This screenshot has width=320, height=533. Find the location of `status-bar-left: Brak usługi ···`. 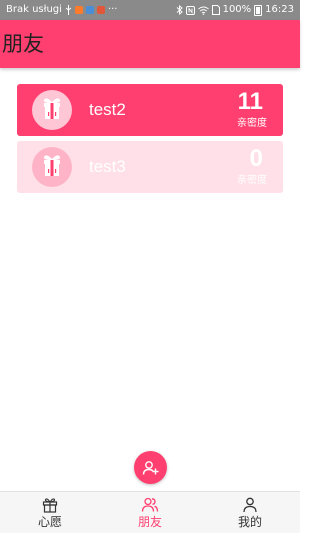

status-bar-left: Brak usługi ··· is located at coordinates (61, 10).